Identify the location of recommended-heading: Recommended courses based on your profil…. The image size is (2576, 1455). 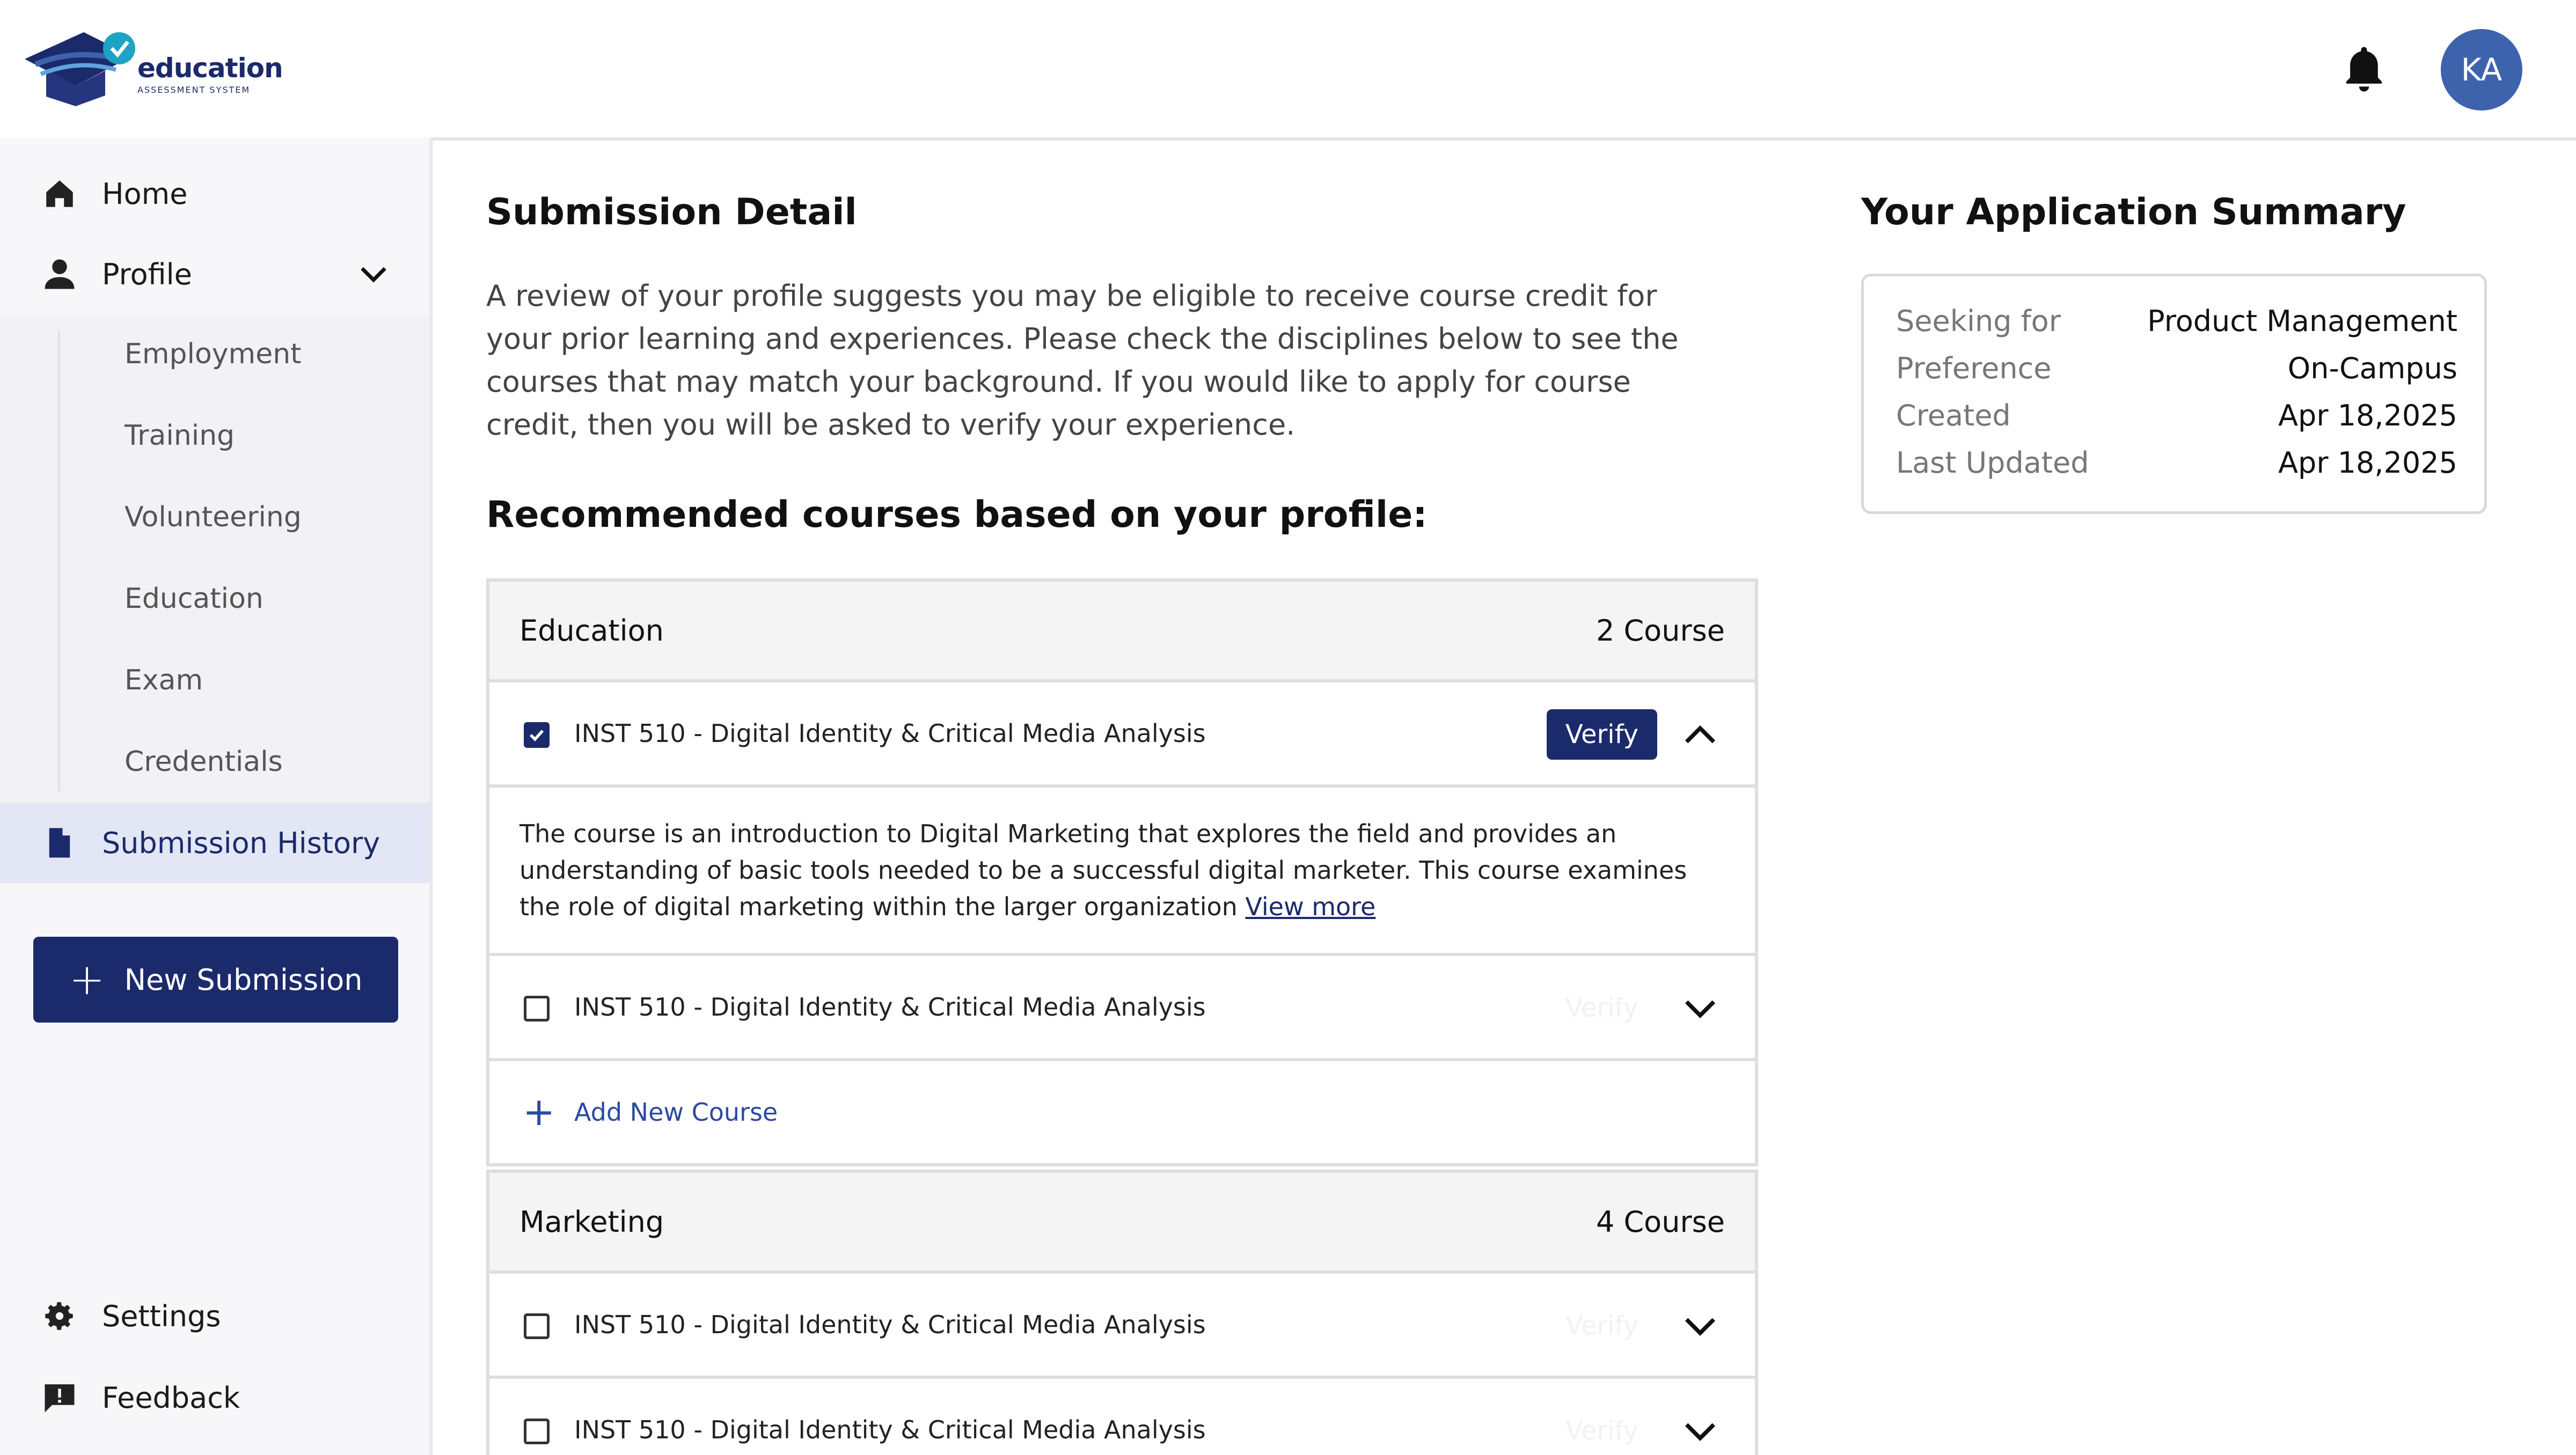
(957, 515).